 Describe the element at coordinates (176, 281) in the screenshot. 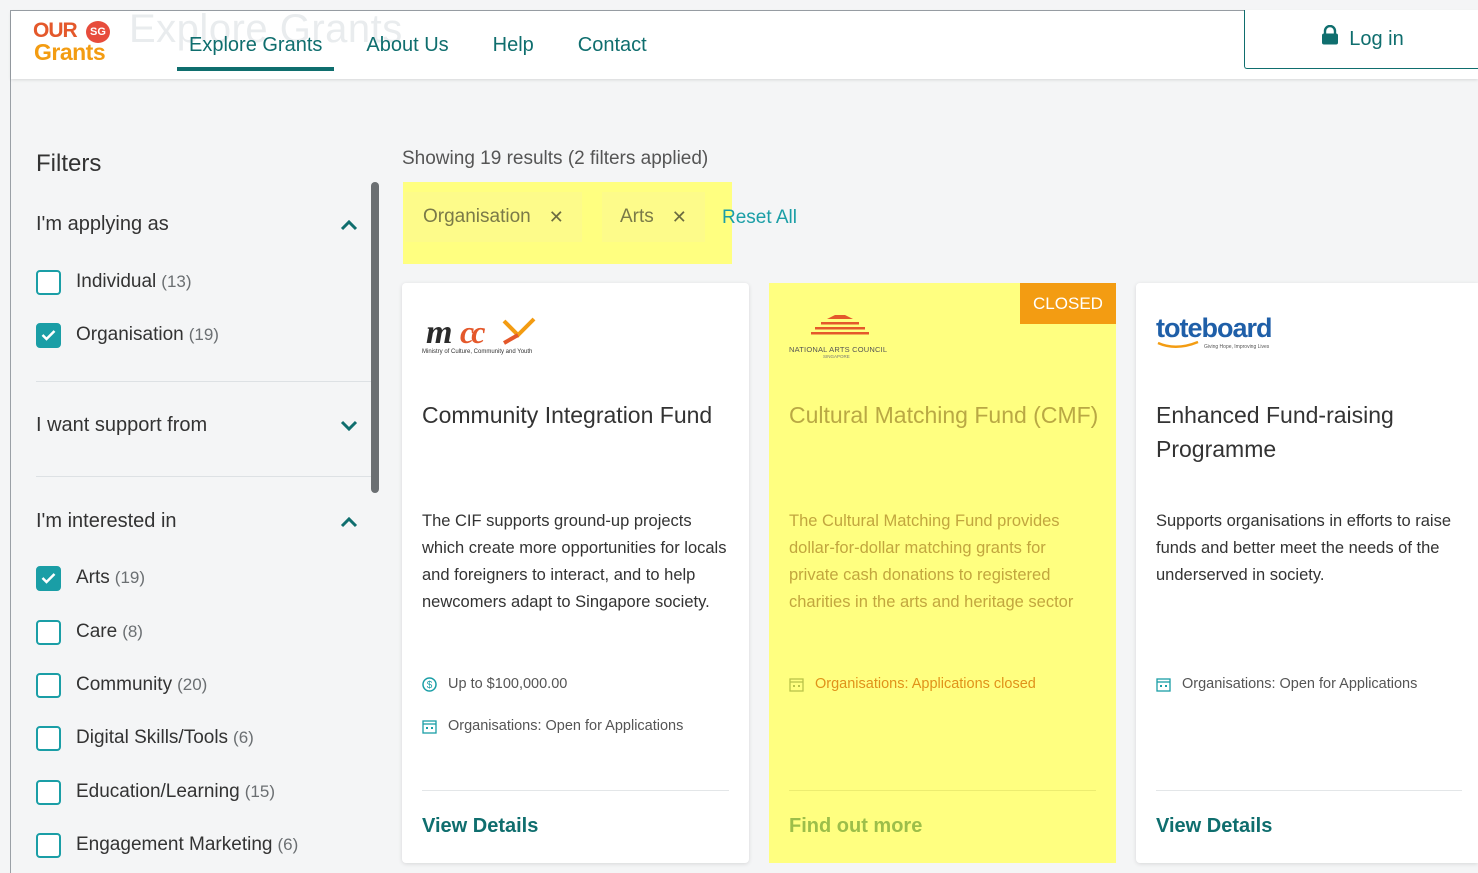

I see `filter-option-count: (13)` at that location.